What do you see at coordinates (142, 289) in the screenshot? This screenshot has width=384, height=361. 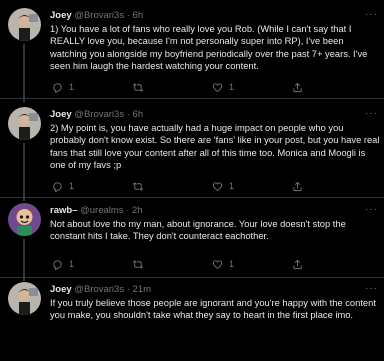 I see `timestamp: 21m` at bounding box center [142, 289].